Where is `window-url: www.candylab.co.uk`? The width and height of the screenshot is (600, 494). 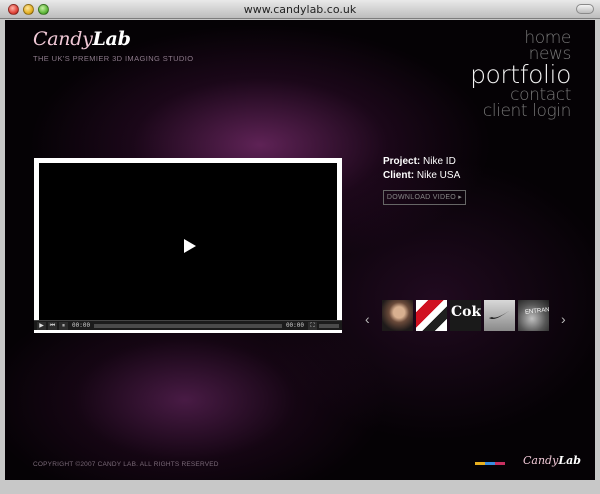
window-url: www.candylab.co.uk is located at coordinates (300, 9).